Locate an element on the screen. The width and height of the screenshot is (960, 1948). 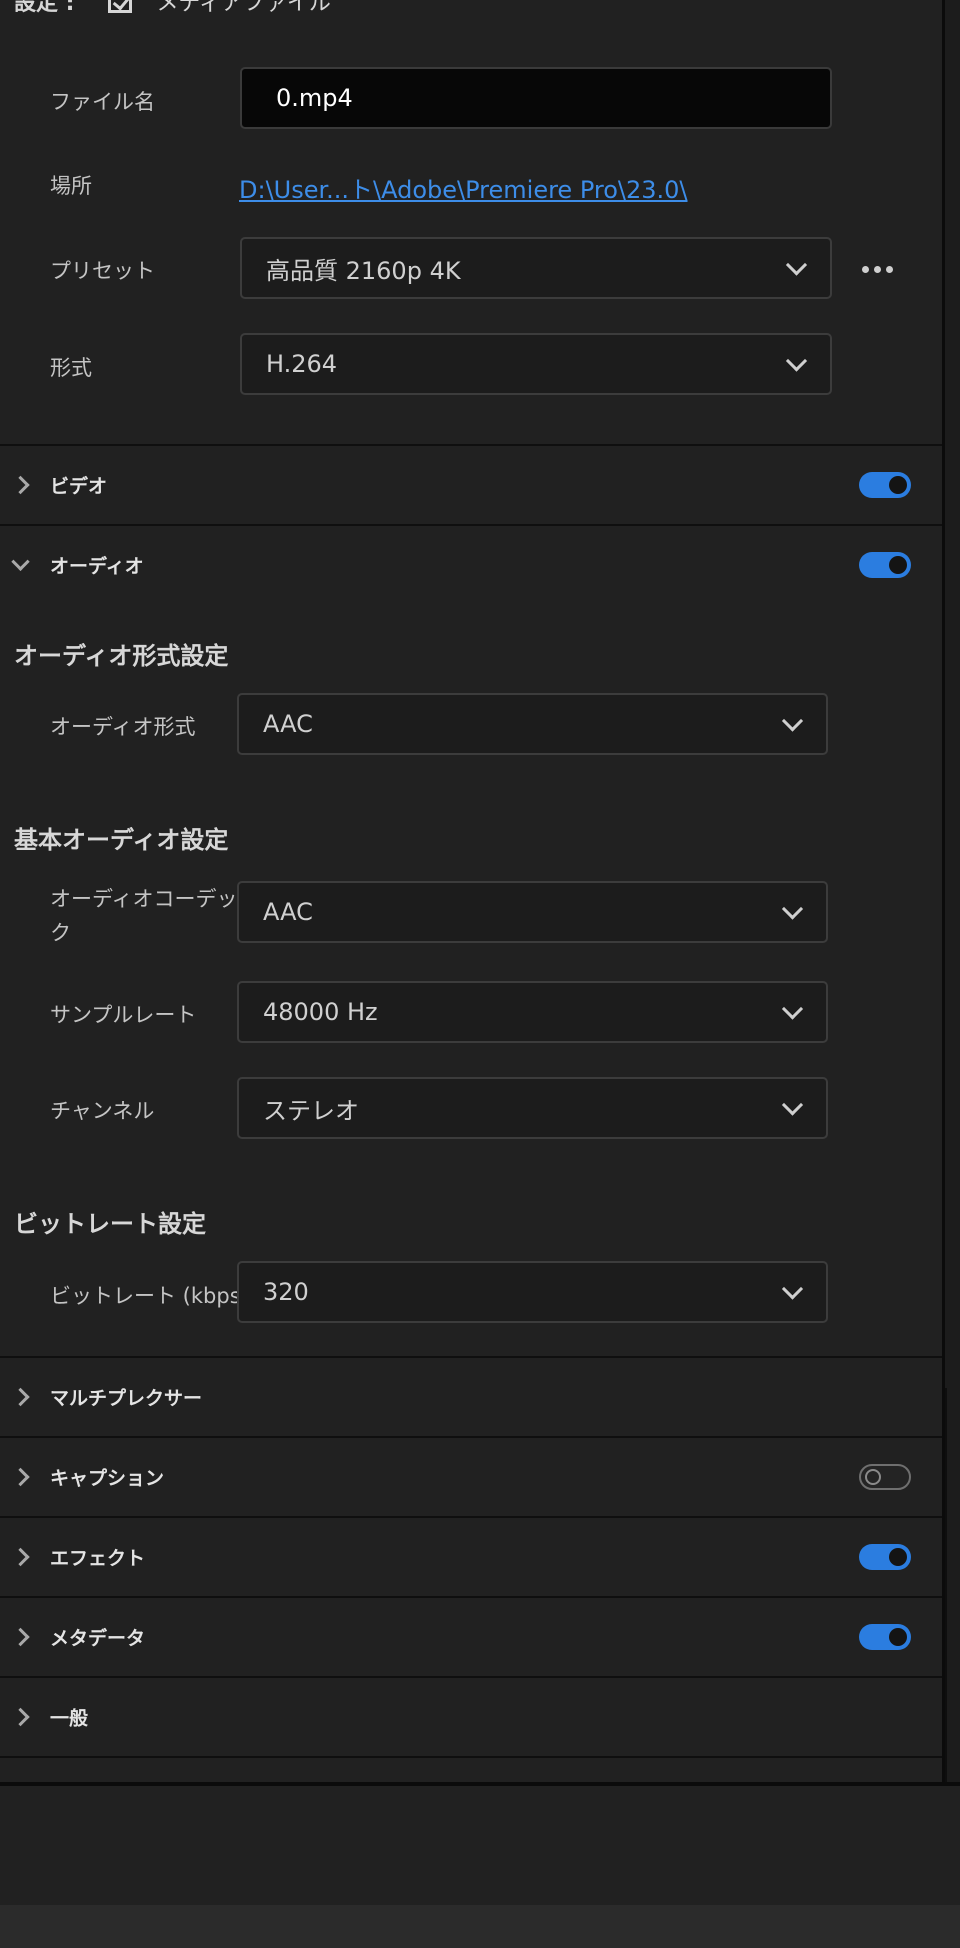
bitrate-value: 320 is located at coordinates (286, 1292).